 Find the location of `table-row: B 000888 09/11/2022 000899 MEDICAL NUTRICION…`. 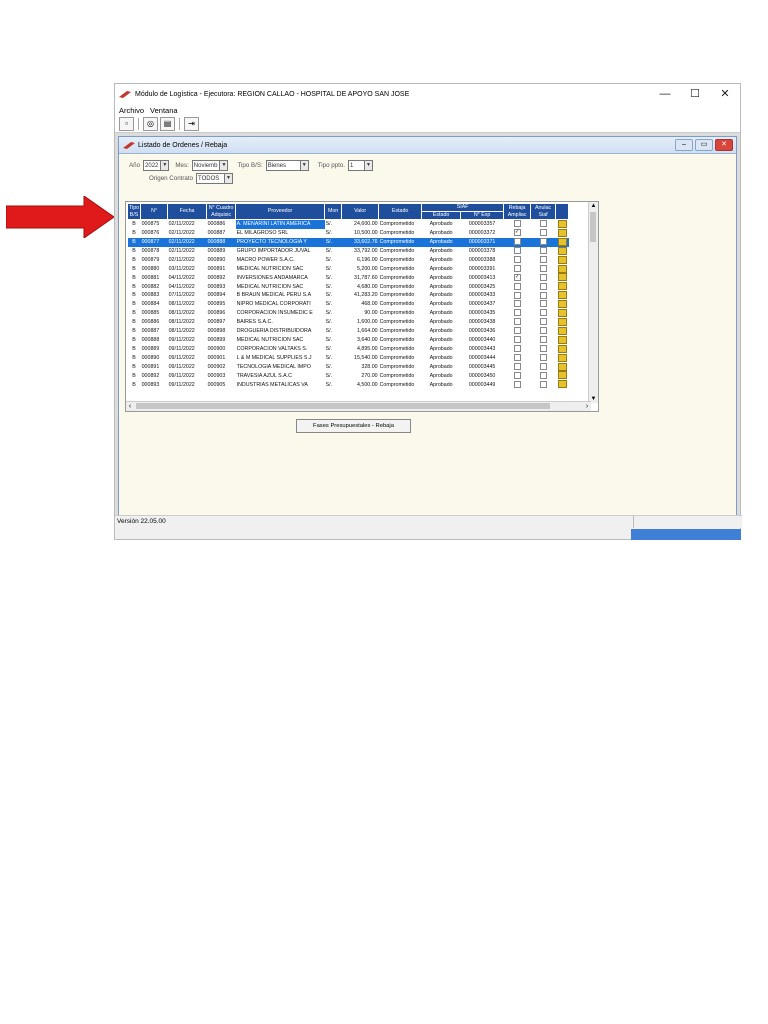

table-row: B 000888 09/11/2022 000899 MEDICAL NUTRICION… is located at coordinates (348, 340).